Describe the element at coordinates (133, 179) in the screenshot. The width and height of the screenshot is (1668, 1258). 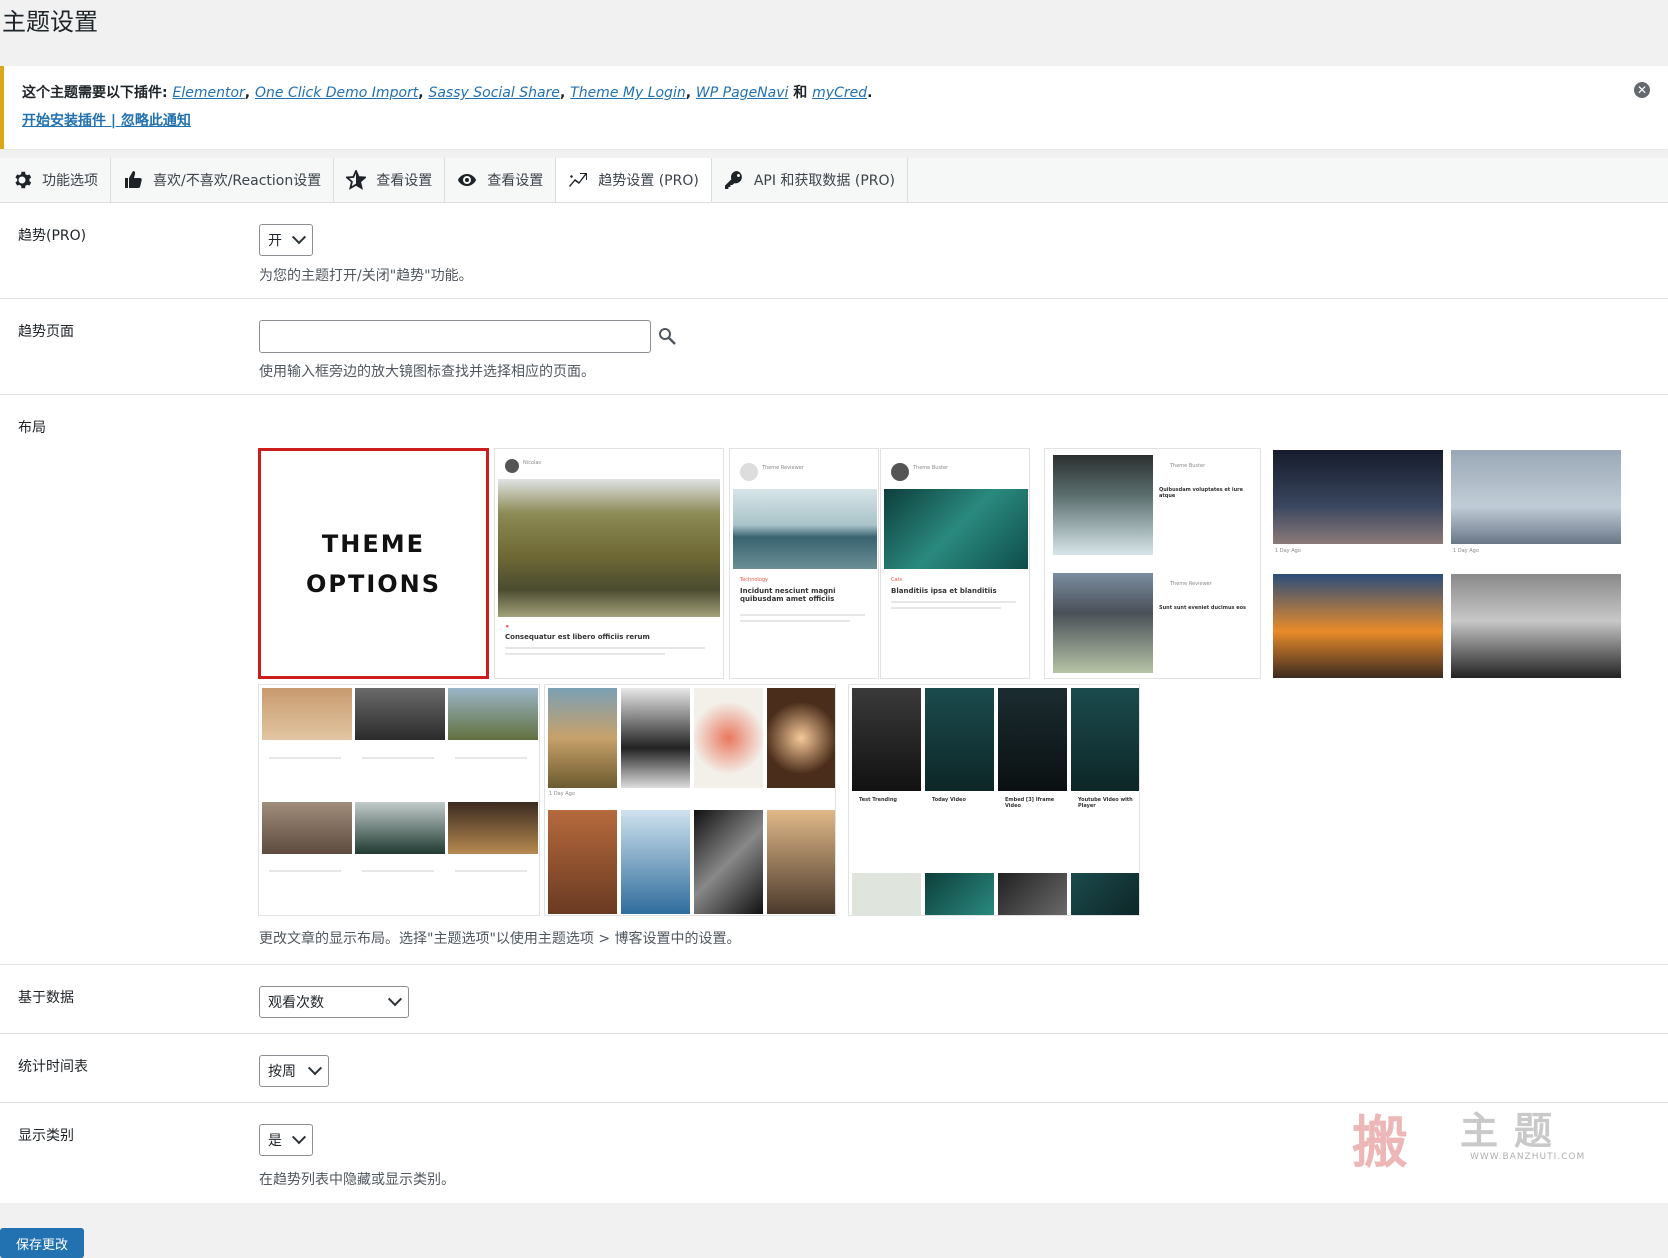
I see `thumbs-up-icon` at that location.